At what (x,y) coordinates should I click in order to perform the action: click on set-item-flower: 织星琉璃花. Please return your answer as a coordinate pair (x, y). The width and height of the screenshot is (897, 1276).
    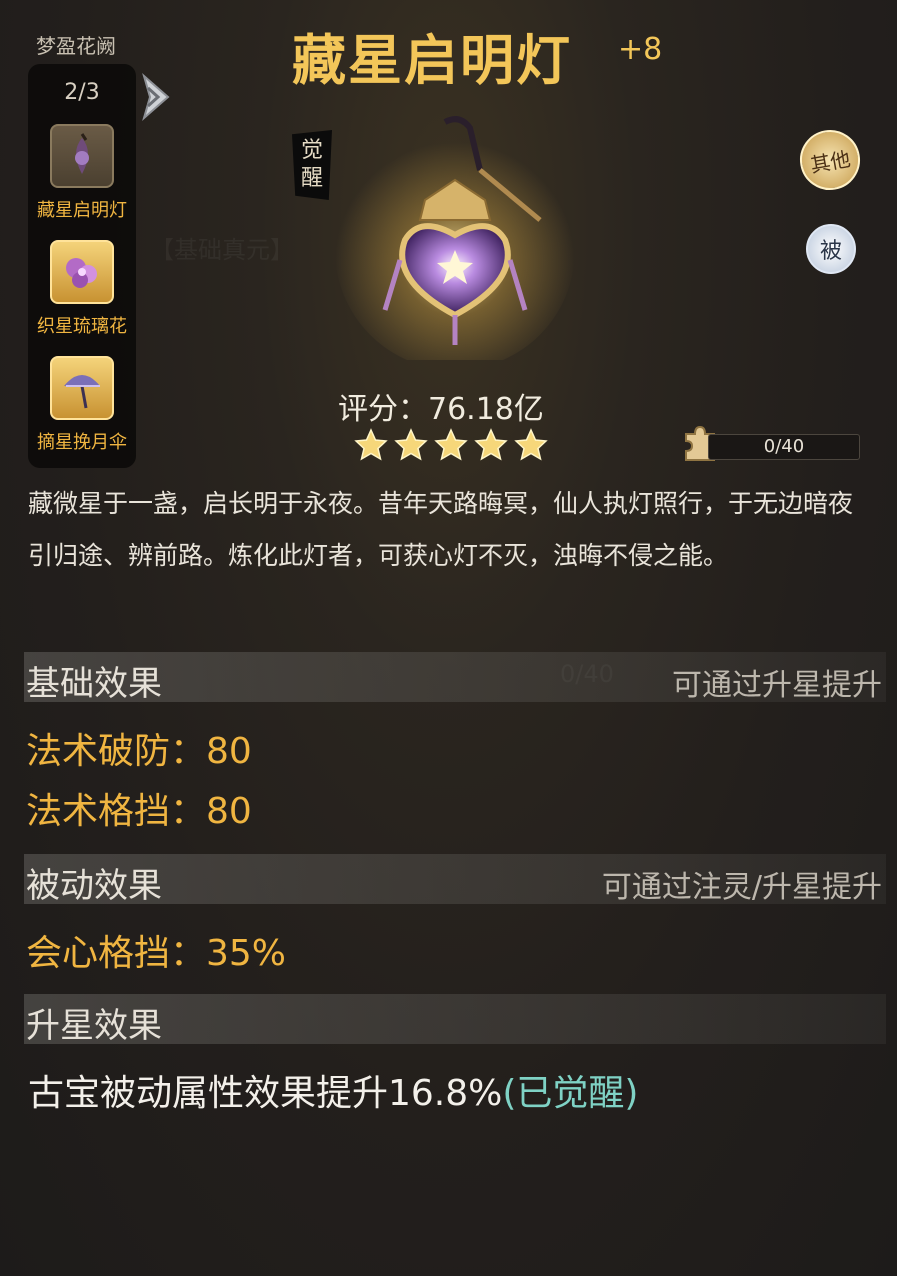
    Looking at the image, I should click on (82, 289).